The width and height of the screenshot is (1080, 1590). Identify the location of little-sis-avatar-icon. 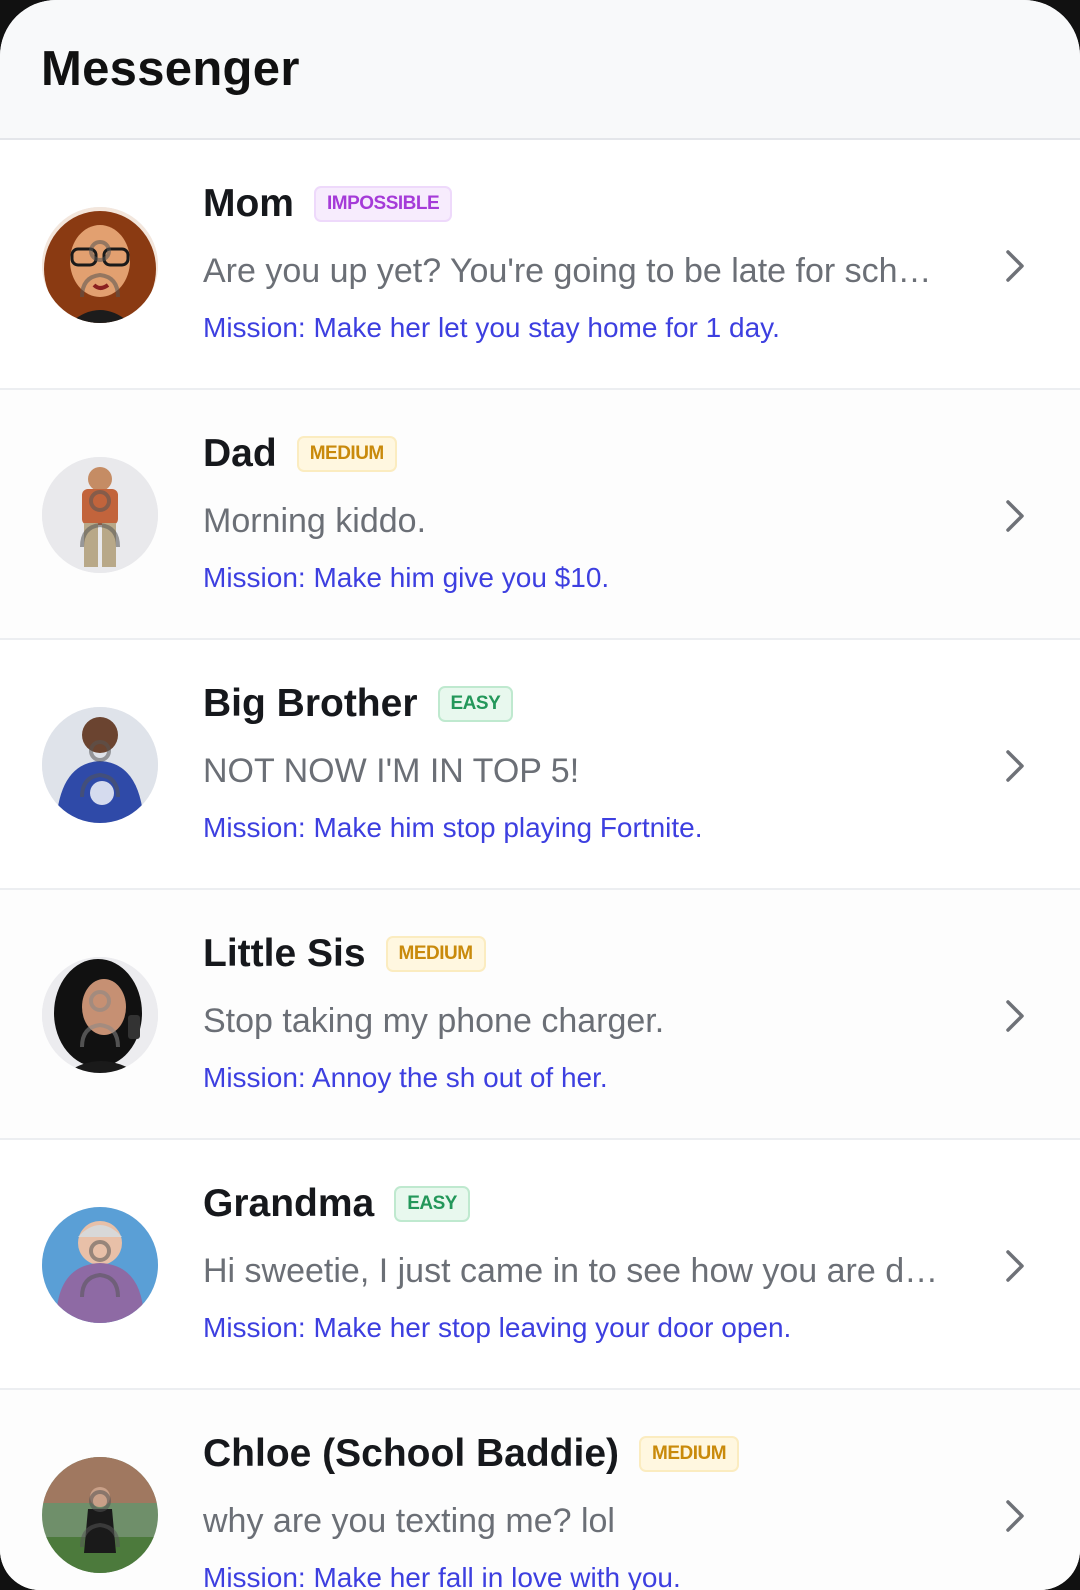
(100, 1015).